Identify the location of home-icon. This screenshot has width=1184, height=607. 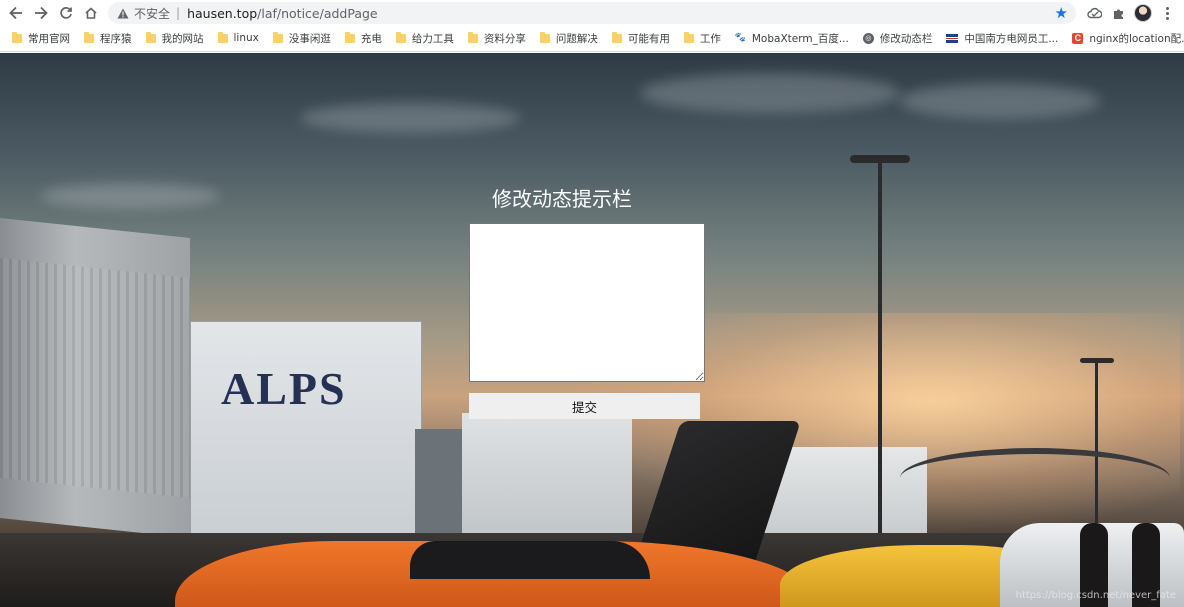
(91, 13).